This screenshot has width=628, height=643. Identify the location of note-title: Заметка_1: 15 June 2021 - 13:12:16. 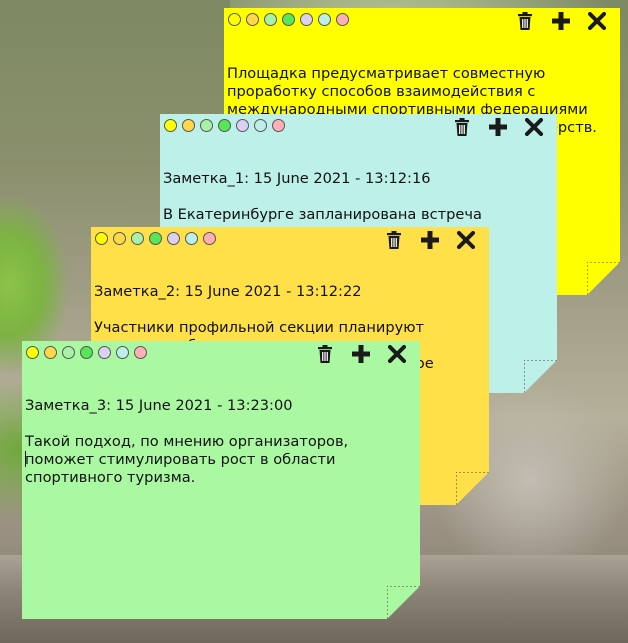
(297, 178).